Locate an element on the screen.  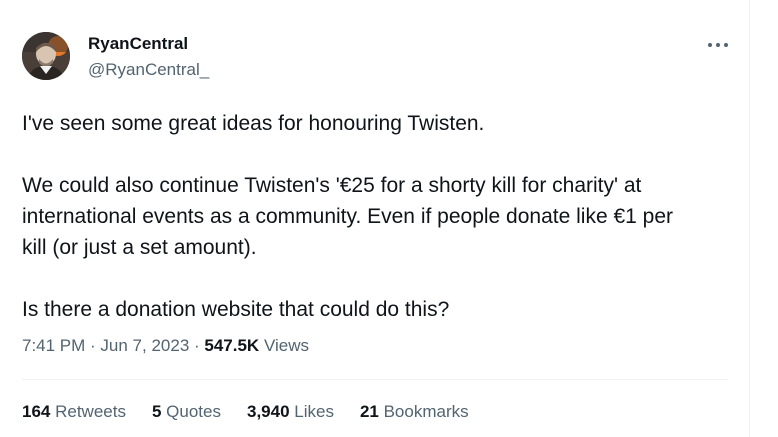
stat-likes: 3,940 Likes is located at coordinates (290, 412).